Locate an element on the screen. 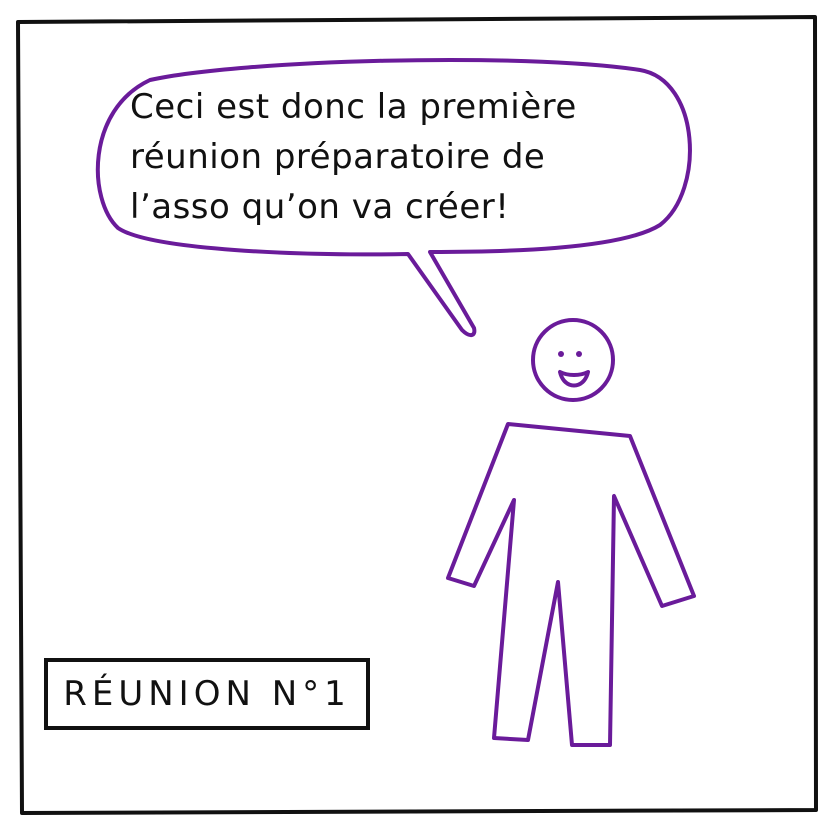  speech-line: Ceci est donc la première is located at coordinates (353, 107).